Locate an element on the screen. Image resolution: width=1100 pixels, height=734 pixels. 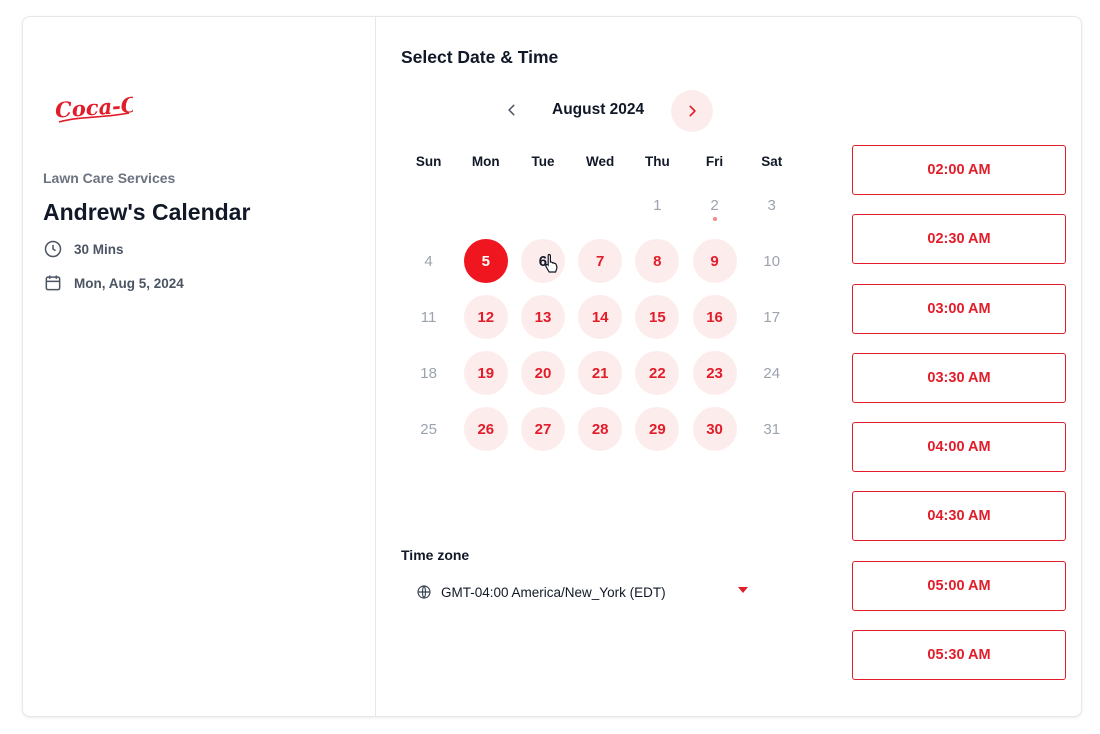
timezone-label: Time zone is located at coordinates (435, 555).